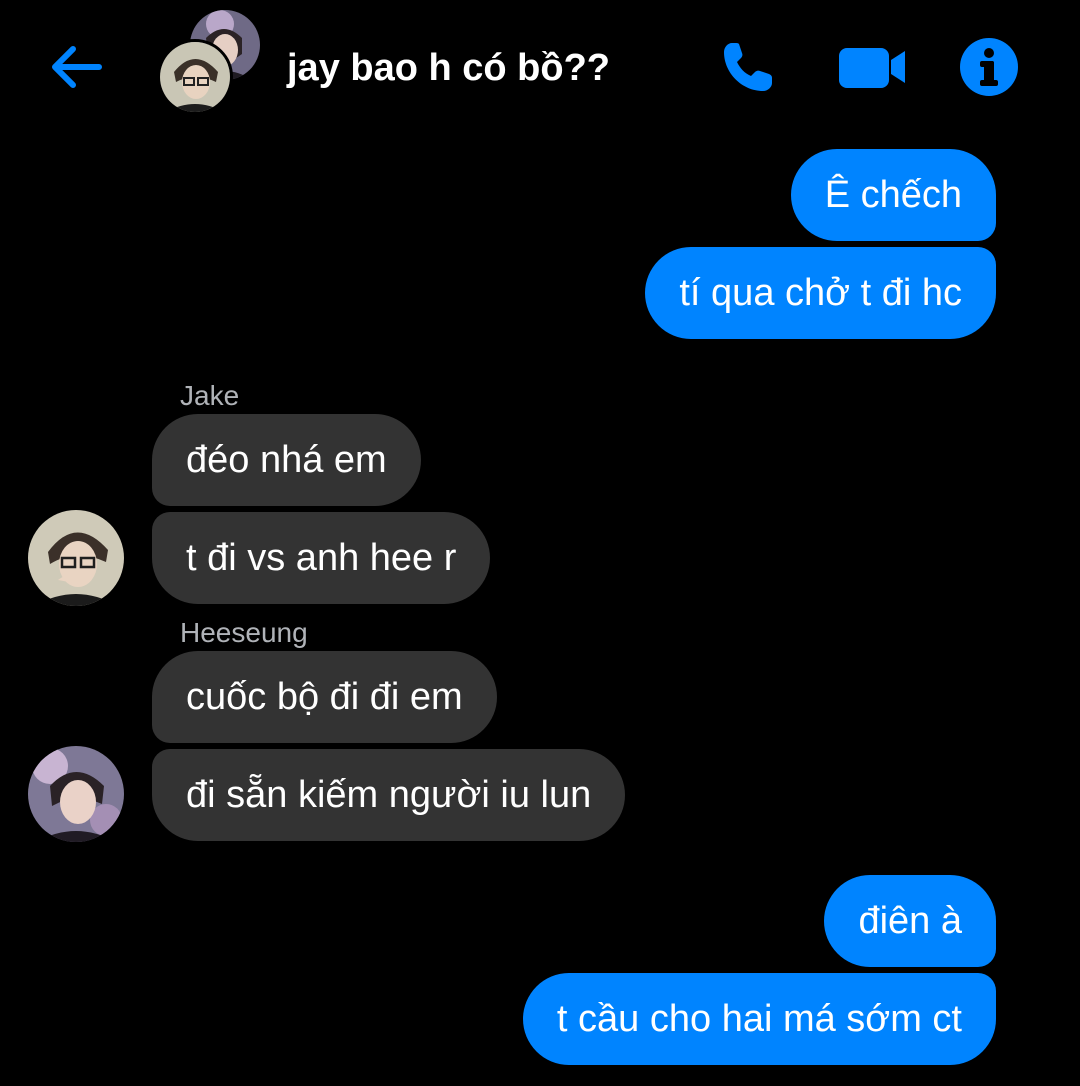  I want to click on group-avatar, so click(210, 62).